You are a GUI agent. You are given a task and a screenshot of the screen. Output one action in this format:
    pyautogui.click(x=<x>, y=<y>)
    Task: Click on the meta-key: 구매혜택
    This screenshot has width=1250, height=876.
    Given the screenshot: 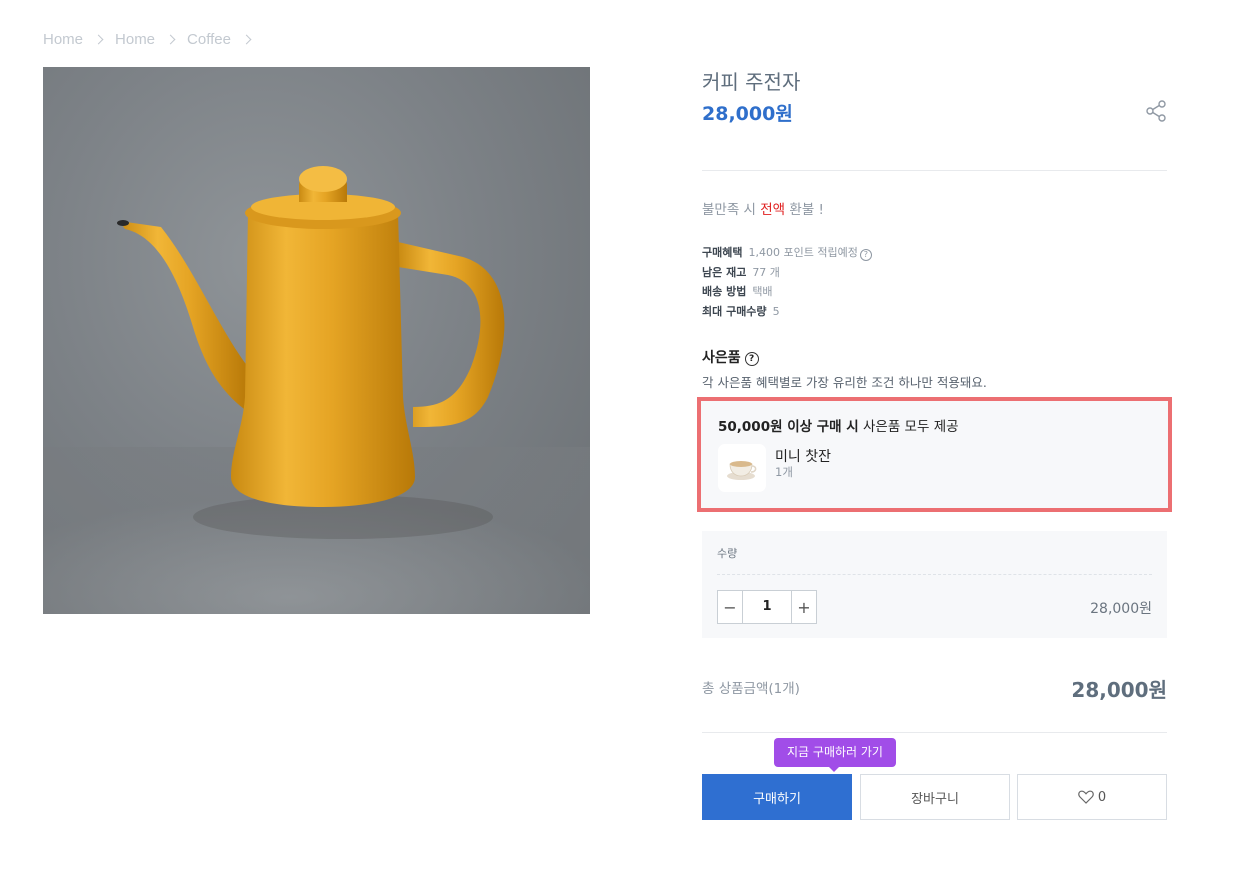 What is the action you would take?
    pyautogui.click(x=722, y=252)
    